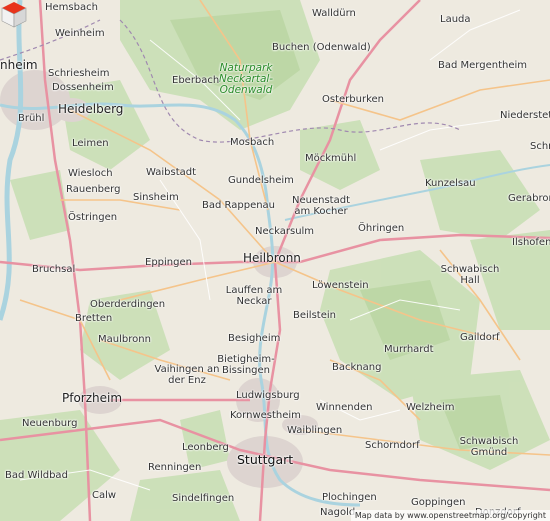 The width and height of the screenshot is (550, 521). What do you see at coordinates (265, 459) in the screenshot?
I see `place-label-stuttgart: Stuttgart` at bounding box center [265, 459].